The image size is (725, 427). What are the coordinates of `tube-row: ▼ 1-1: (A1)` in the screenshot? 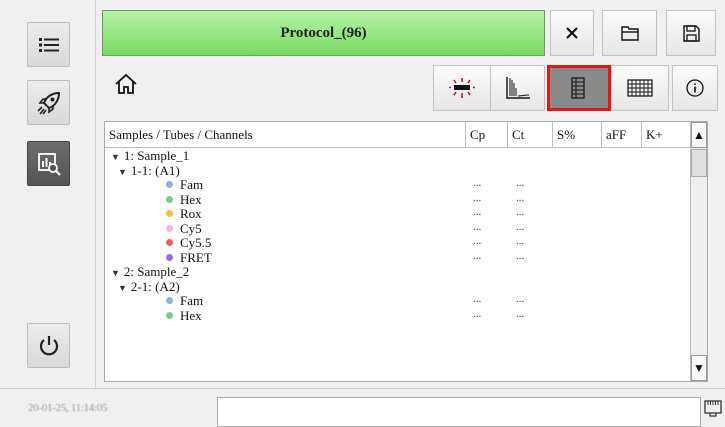 It's located at (398, 170).